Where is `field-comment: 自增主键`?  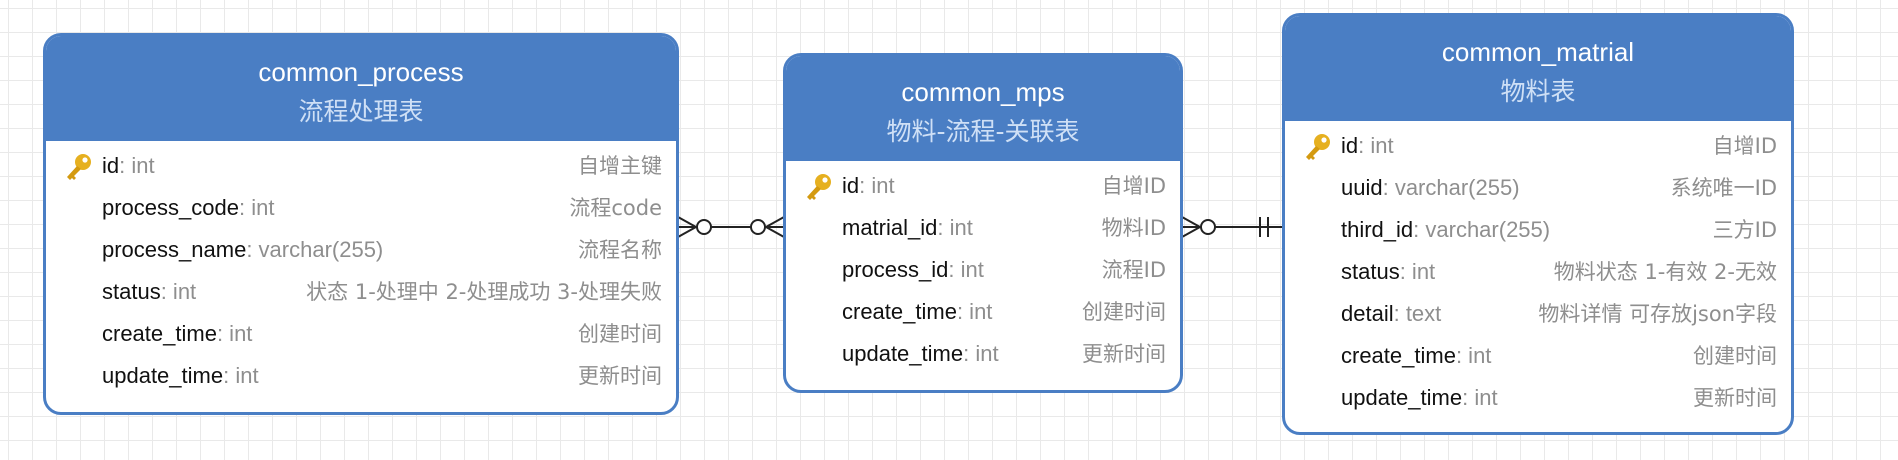
field-comment: 自增主键 is located at coordinates (620, 166).